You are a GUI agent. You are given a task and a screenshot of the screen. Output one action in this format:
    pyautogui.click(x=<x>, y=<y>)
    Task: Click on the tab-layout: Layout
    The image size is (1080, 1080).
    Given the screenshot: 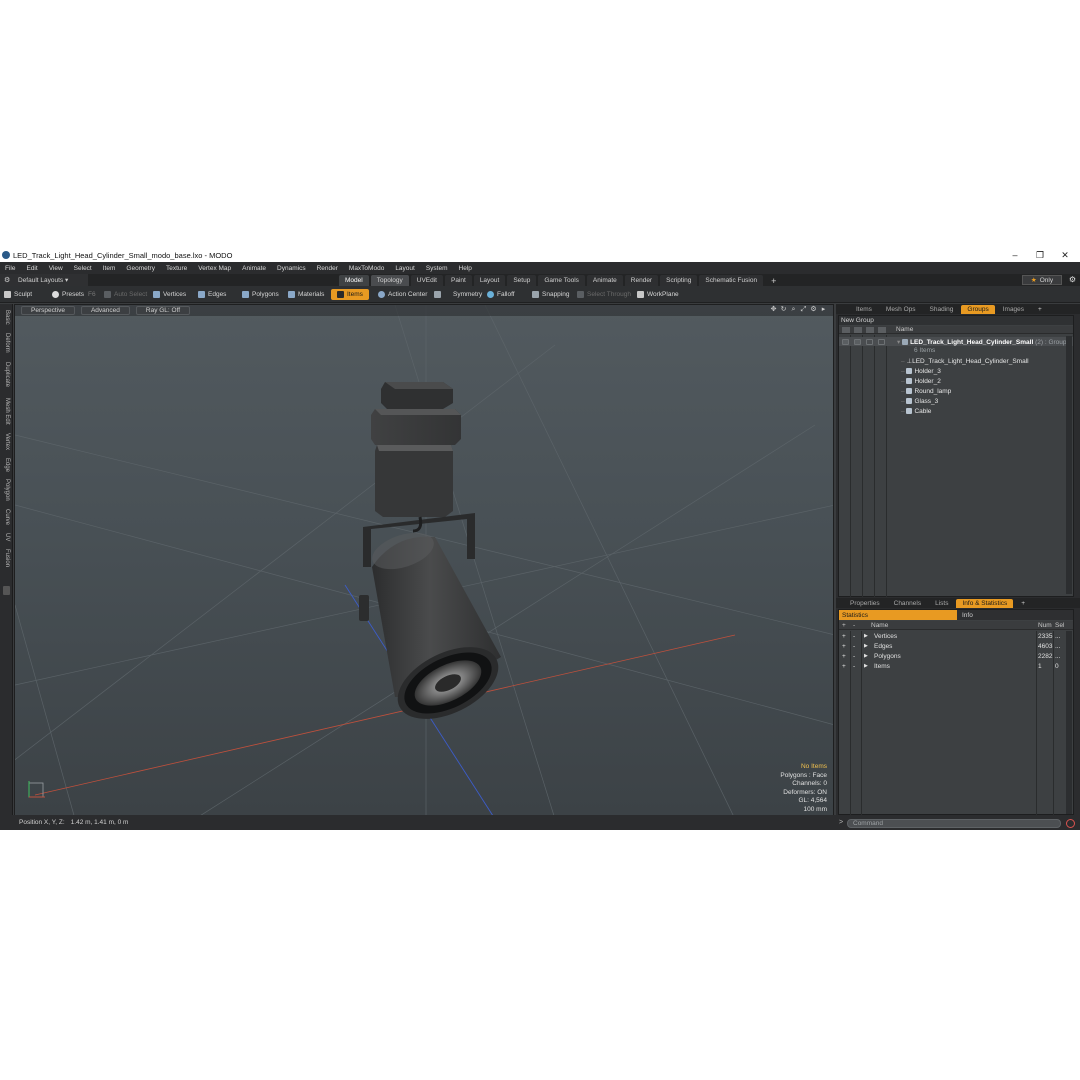 What is the action you would take?
    pyautogui.click(x=489, y=280)
    